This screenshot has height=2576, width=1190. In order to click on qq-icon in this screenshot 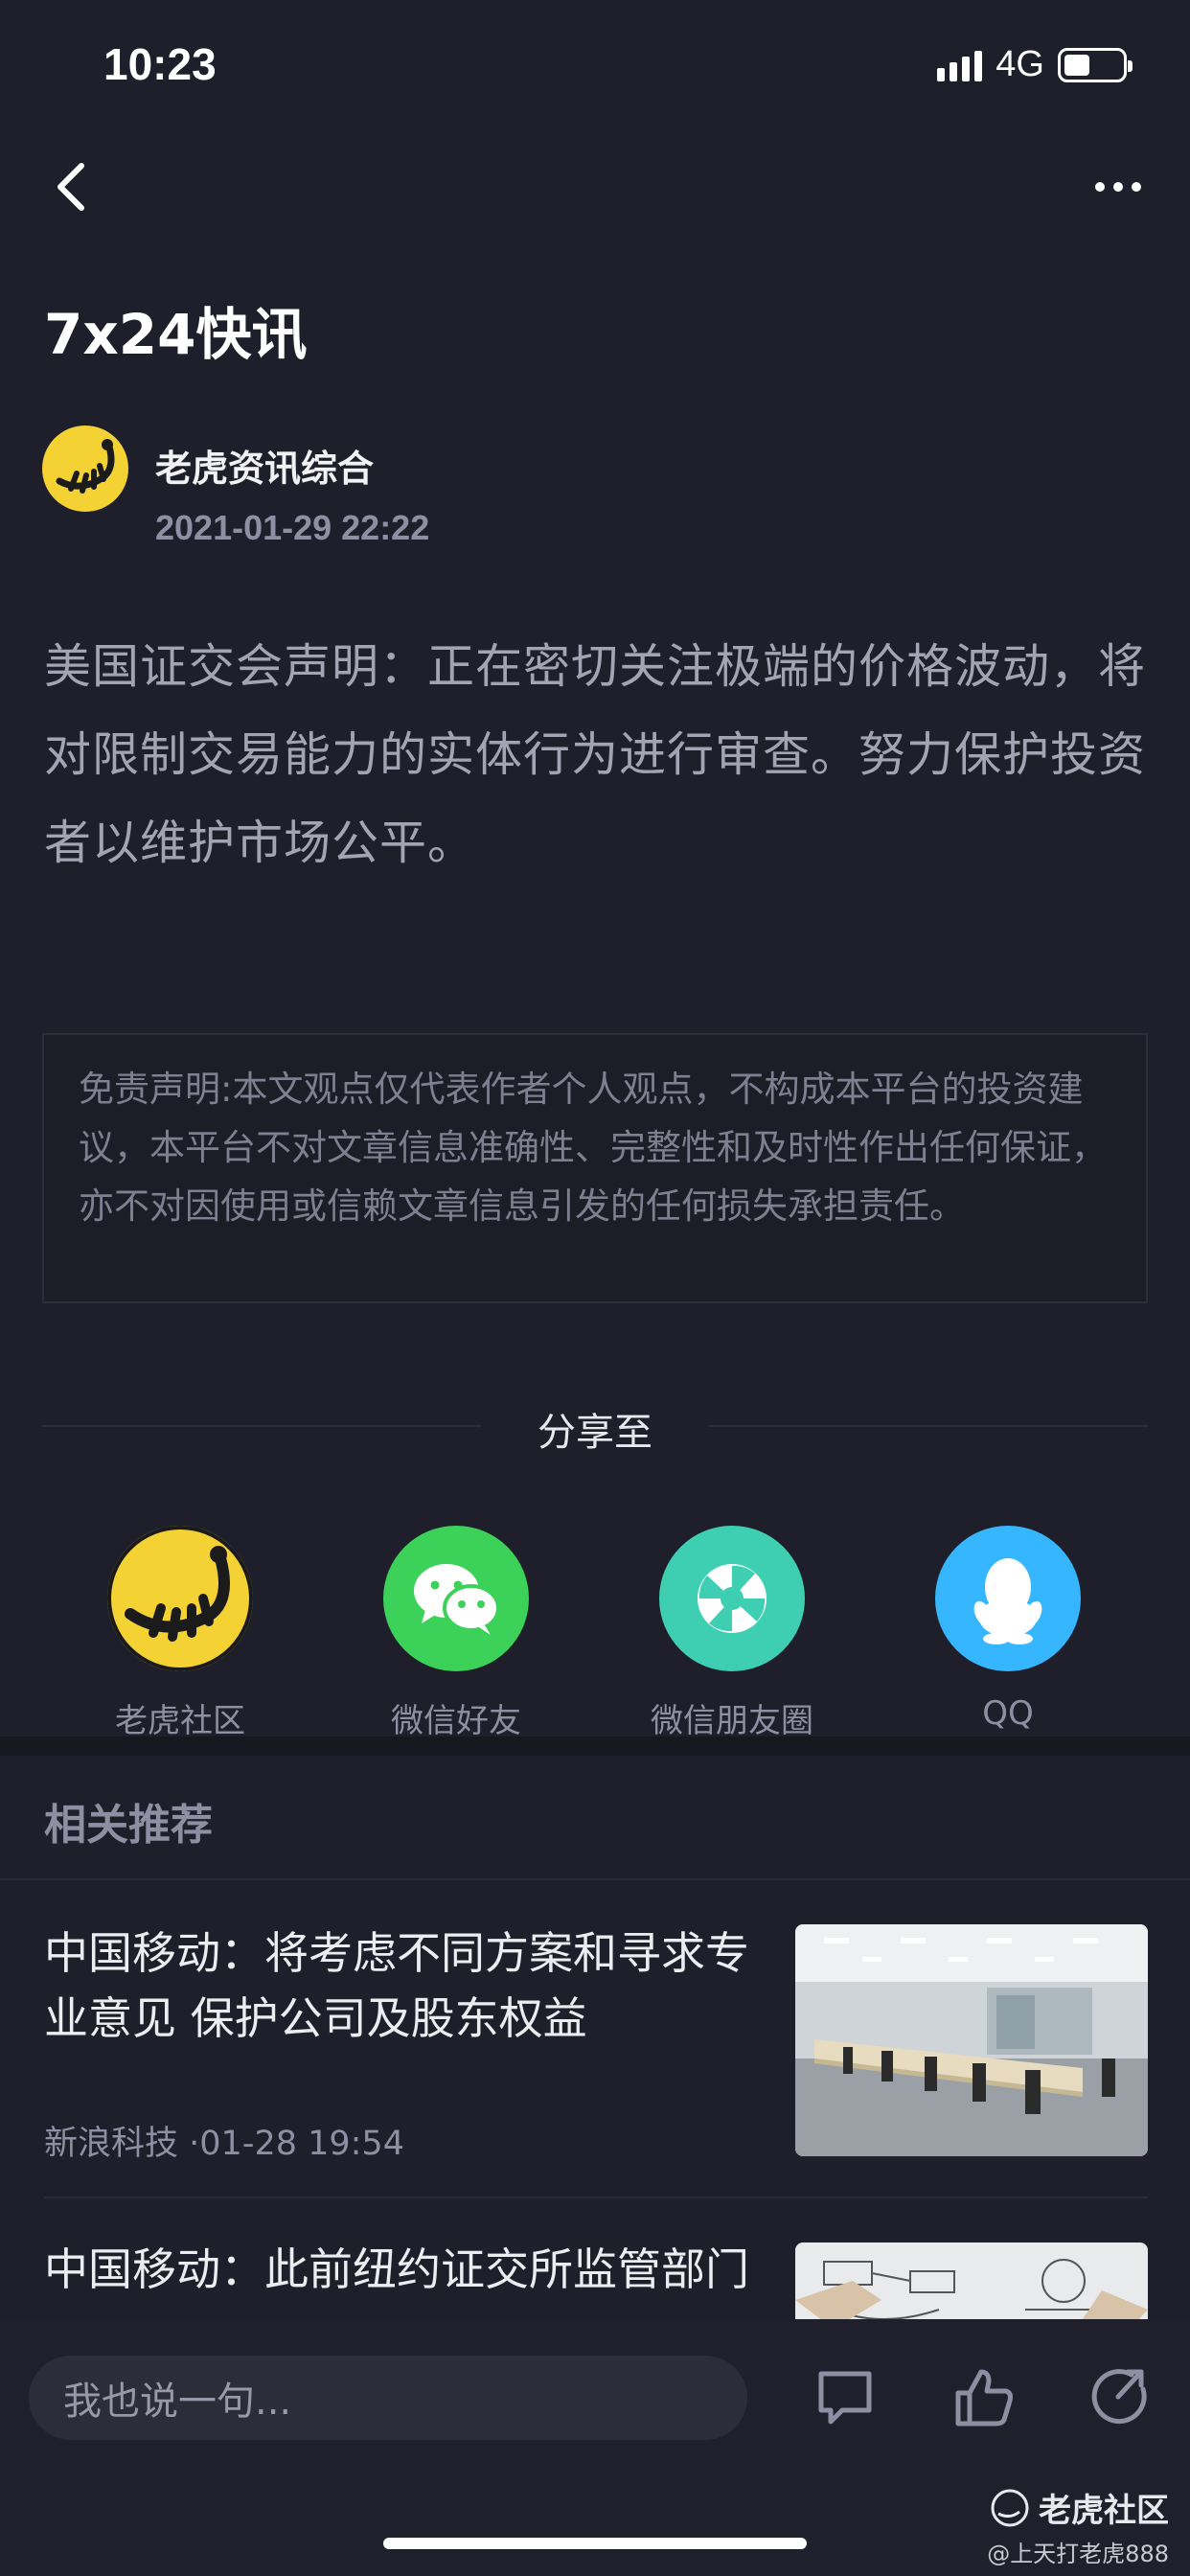, I will do `click(1008, 1598)`.